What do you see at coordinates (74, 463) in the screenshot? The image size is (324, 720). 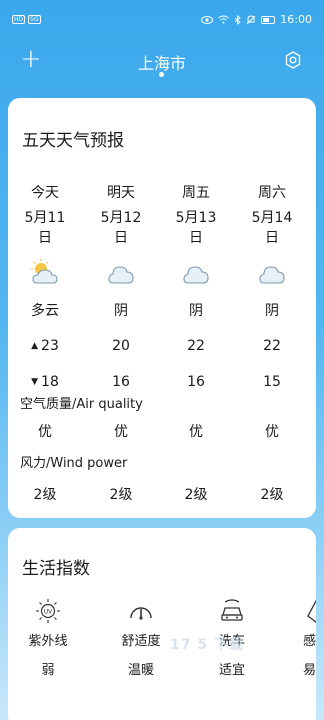 I see `wind-power-label: 风力/Wind power` at bounding box center [74, 463].